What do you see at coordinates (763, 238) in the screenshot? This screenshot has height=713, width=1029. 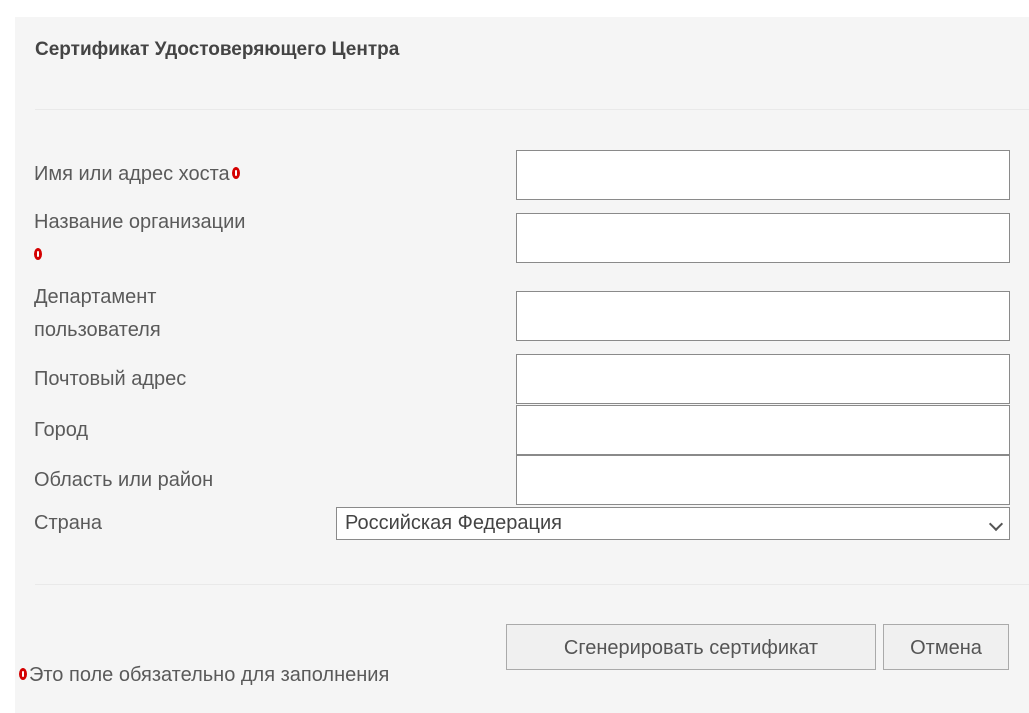 I see `organization-input` at bounding box center [763, 238].